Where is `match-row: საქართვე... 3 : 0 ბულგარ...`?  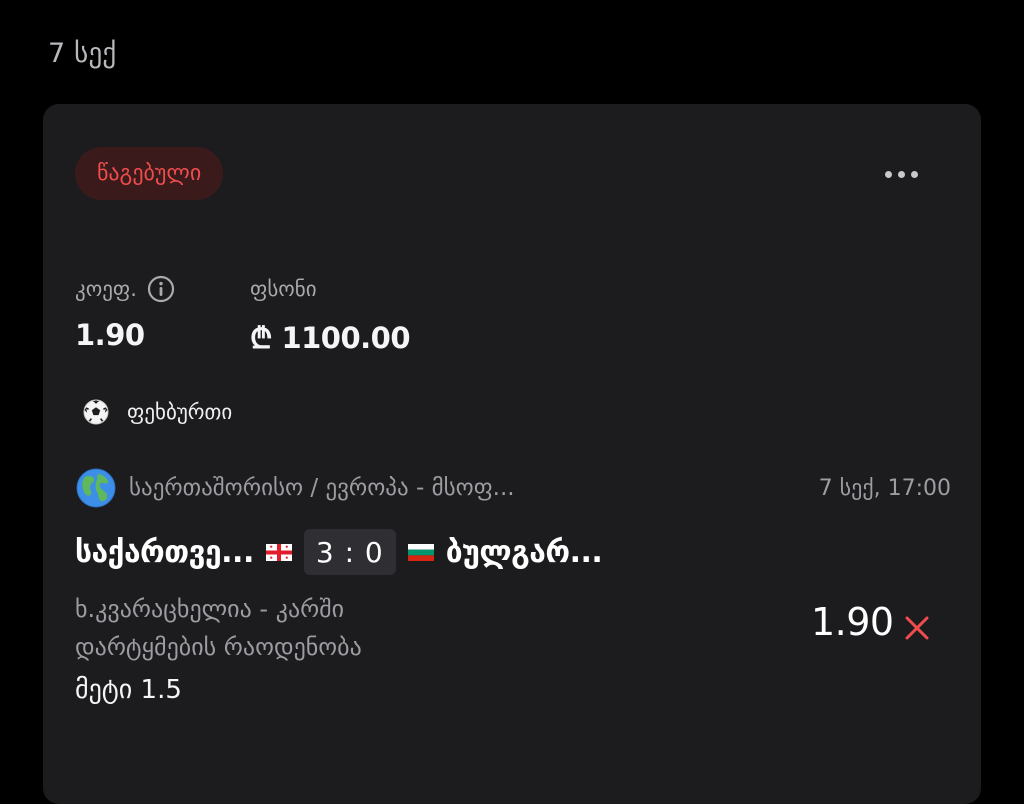
match-row: საქართვე... 3 : 0 ბულგარ... is located at coordinates (339, 552).